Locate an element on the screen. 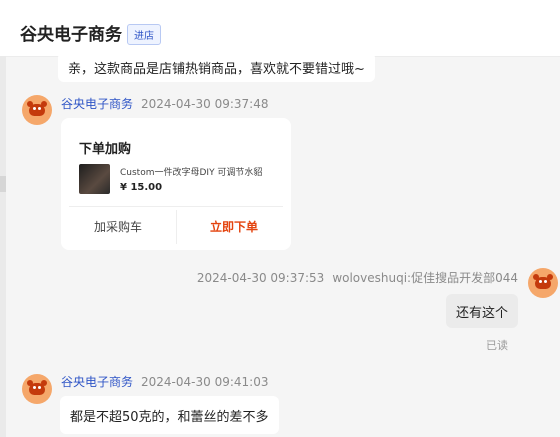  card-title: 下单加购 is located at coordinates (105, 149).